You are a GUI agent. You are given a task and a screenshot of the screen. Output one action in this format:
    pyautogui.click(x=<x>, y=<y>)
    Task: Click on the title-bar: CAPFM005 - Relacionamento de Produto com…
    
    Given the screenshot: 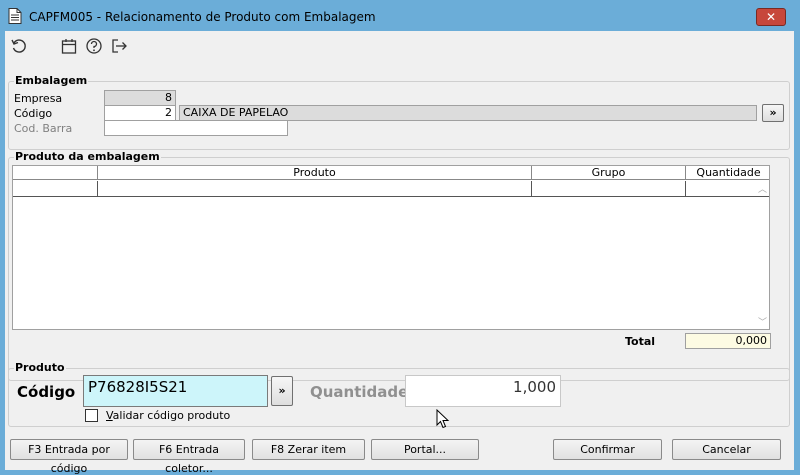 What is the action you would take?
    pyautogui.click(x=400, y=16)
    